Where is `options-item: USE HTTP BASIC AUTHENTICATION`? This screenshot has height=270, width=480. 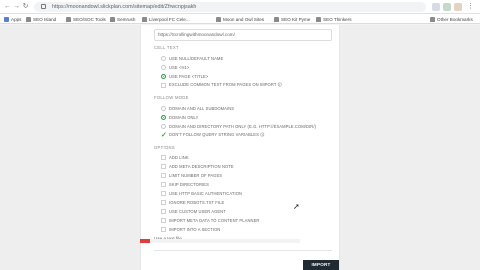
options-item: USE HTTP BASIC AUTHENTICATION is located at coordinates (201, 193).